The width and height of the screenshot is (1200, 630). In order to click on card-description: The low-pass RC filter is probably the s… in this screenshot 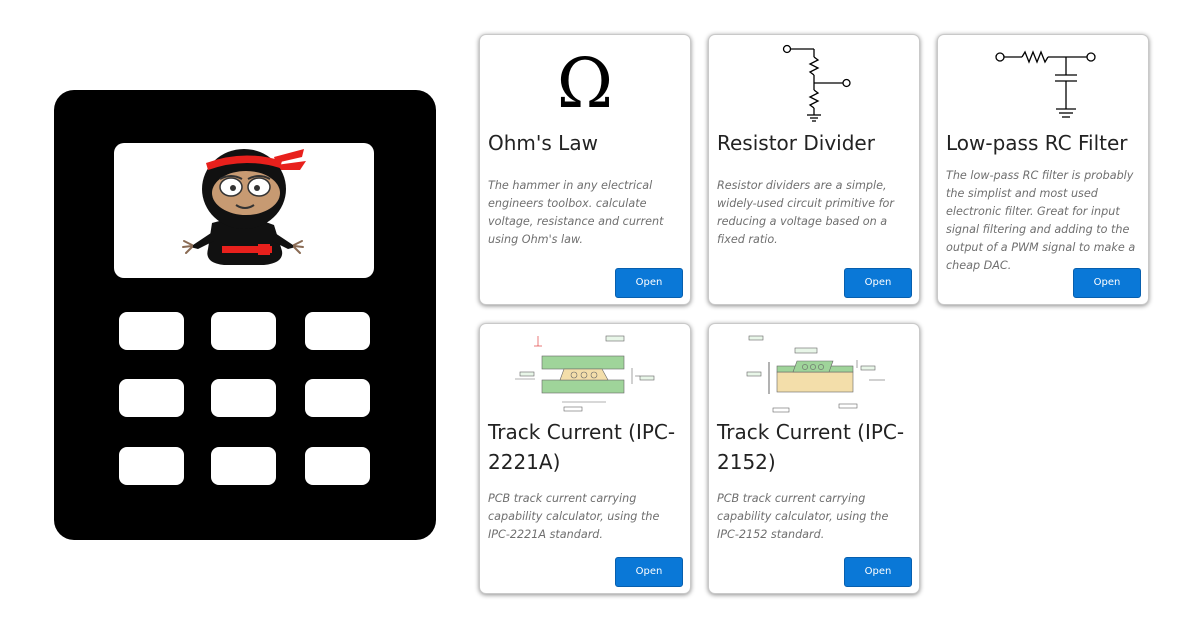, I will do `click(1041, 220)`.